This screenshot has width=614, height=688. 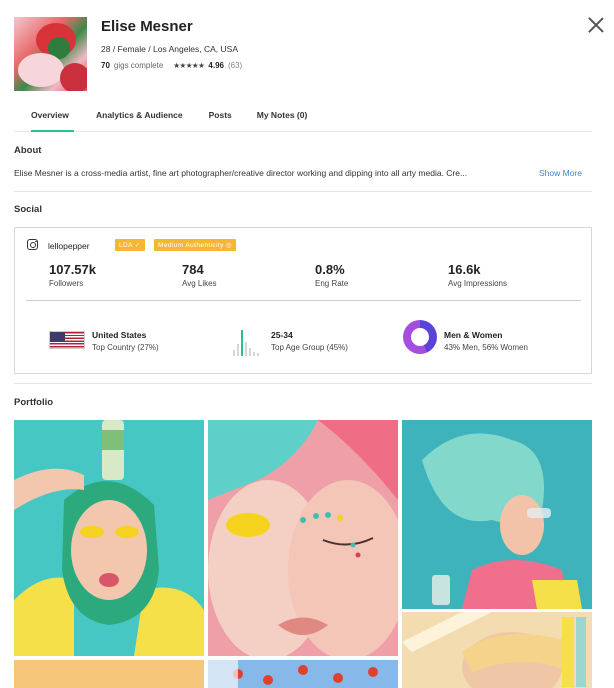 I want to click on tab-analytics-audience: Analytics & Audience, so click(x=139, y=118).